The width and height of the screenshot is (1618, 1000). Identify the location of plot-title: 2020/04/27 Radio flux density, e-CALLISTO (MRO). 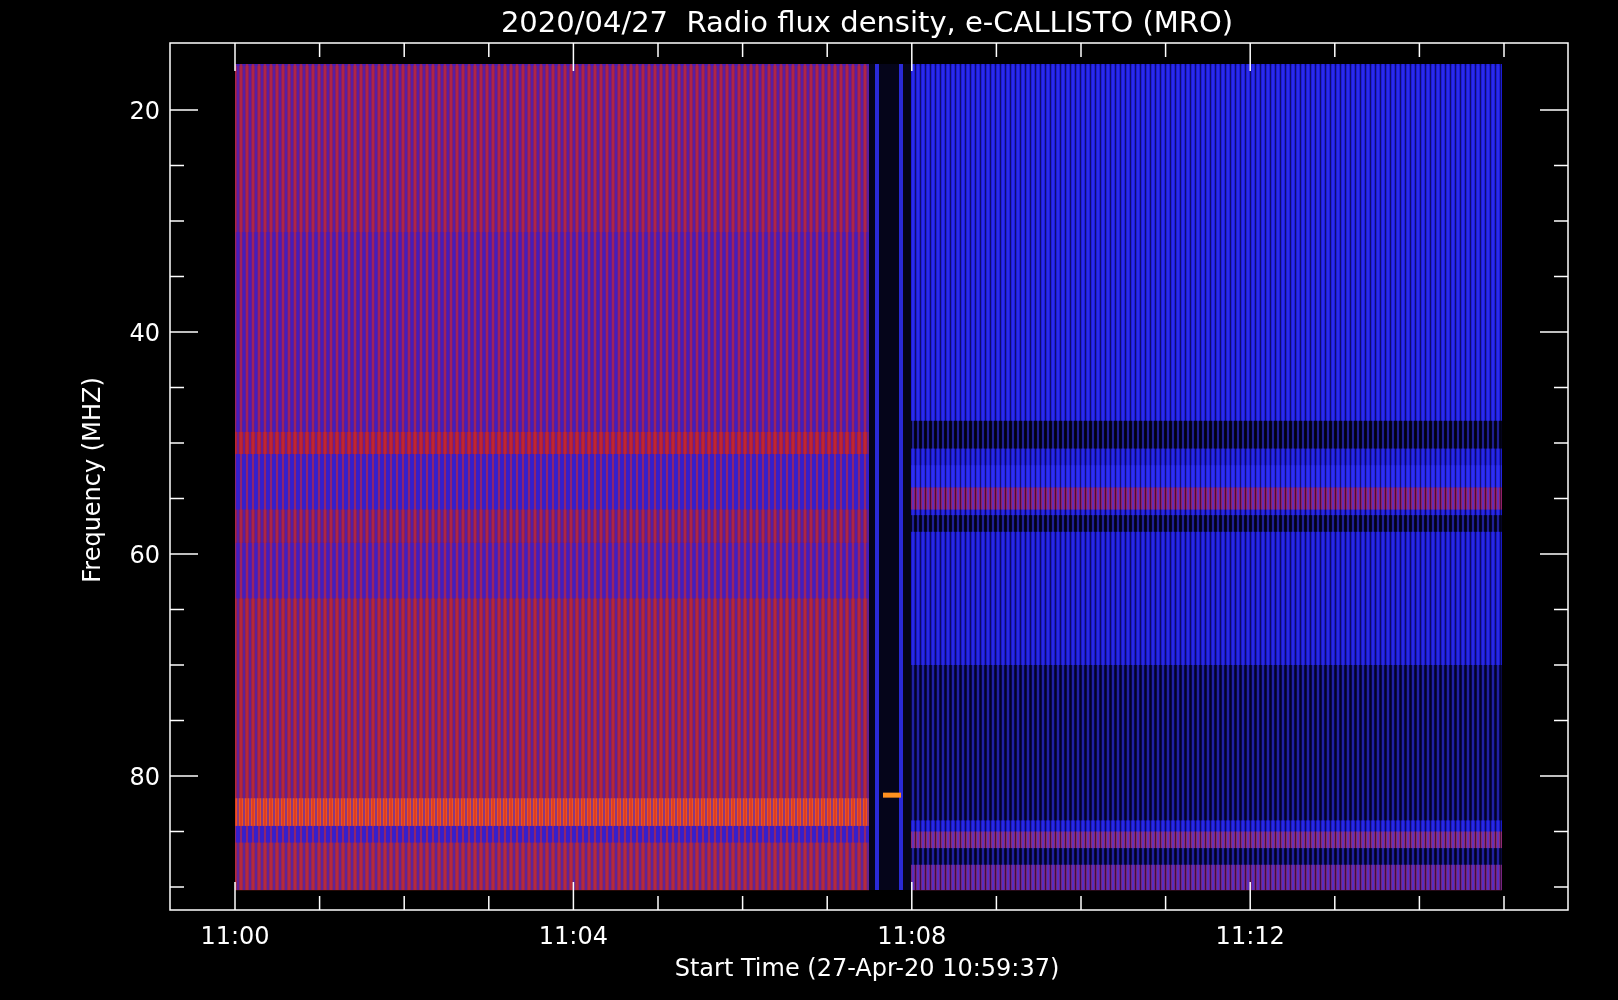
(867, 22).